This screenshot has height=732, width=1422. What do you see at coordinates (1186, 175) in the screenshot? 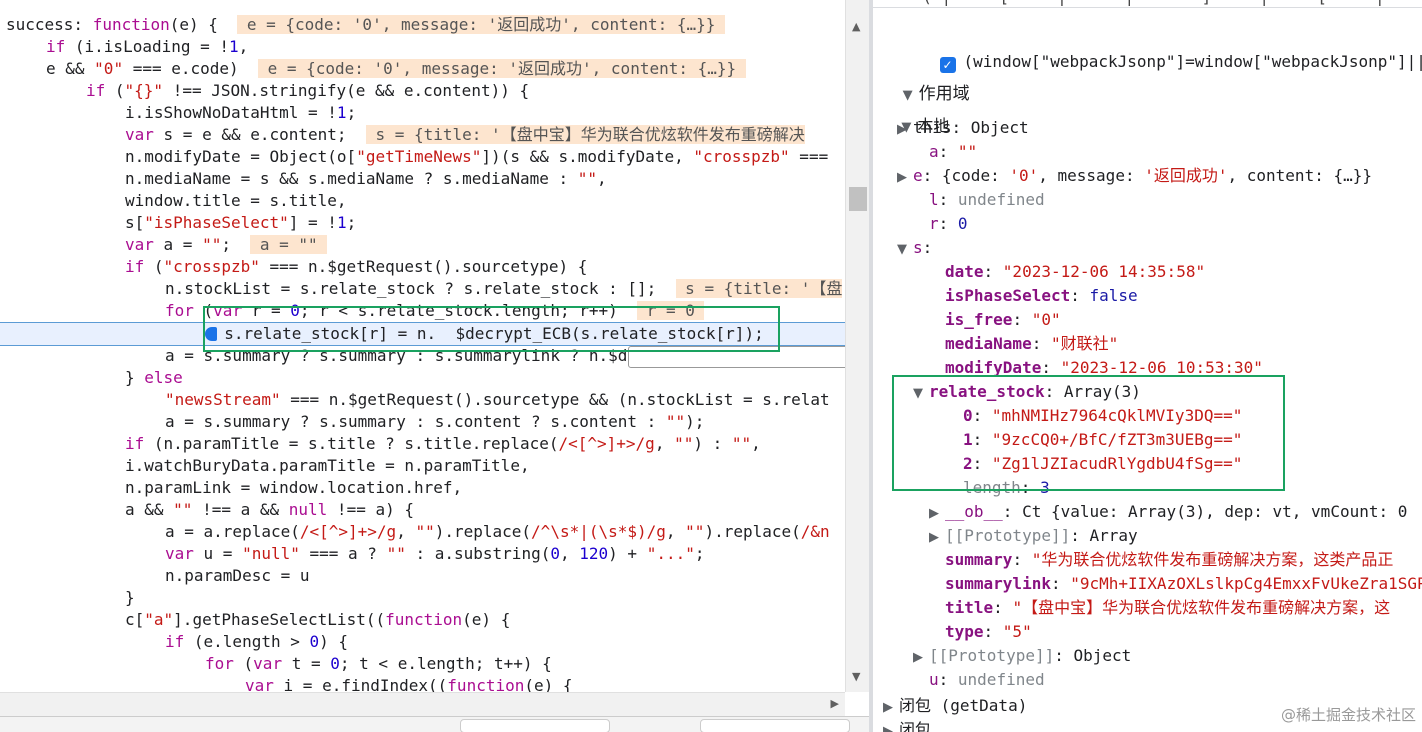
I see `scope-token: '返回成功'` at bounding box center [1186, 175].